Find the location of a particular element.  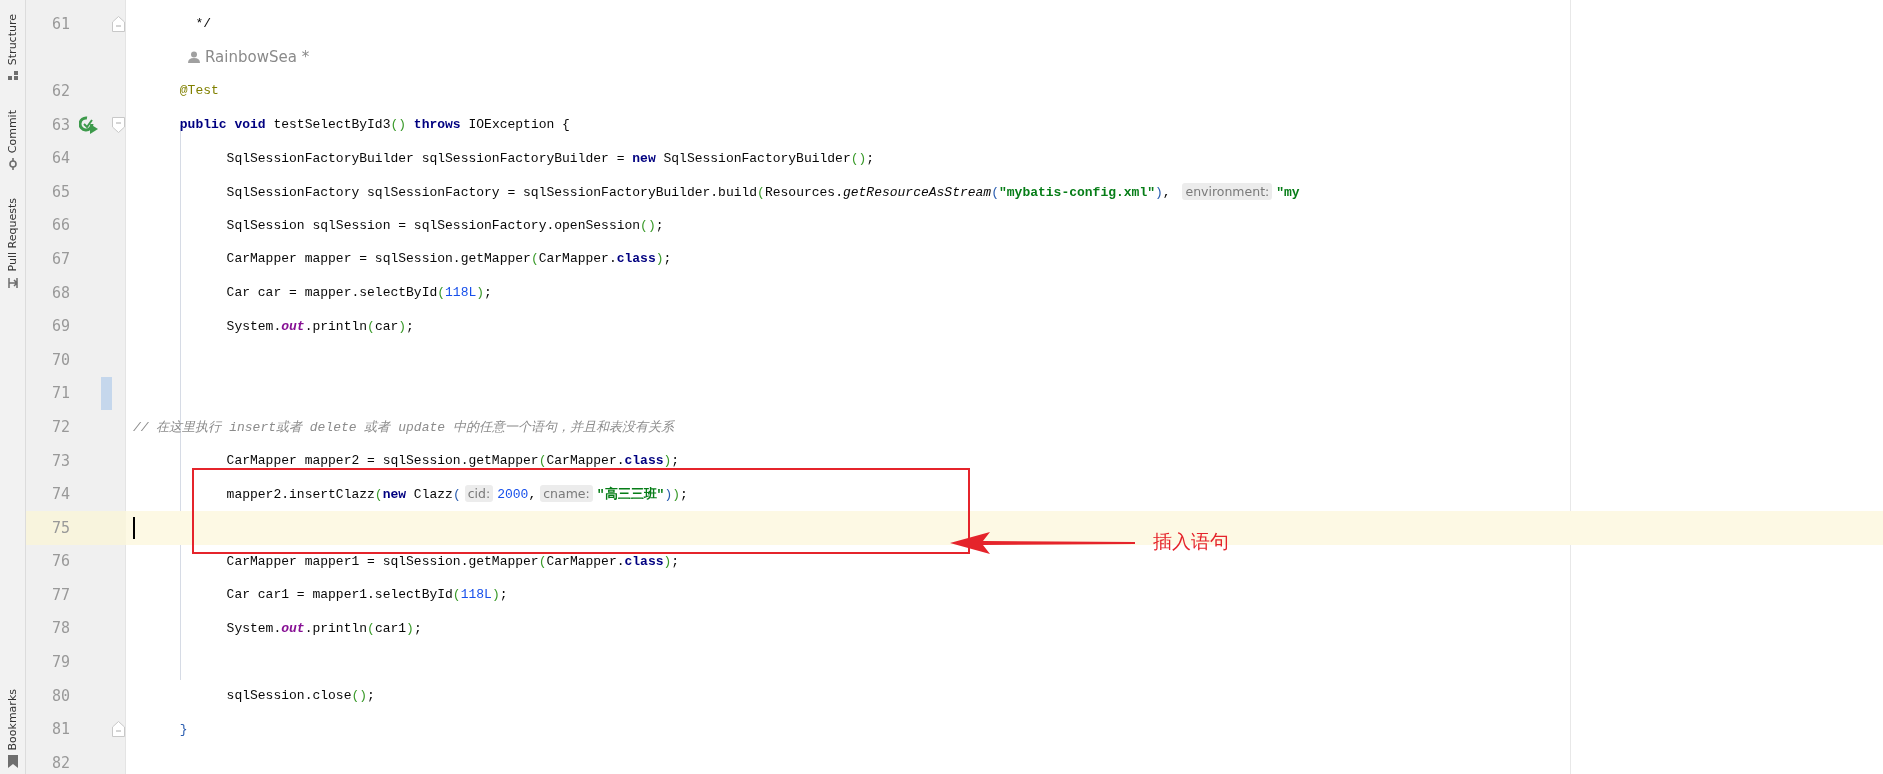

code-line: SqlSessionFactory sqlSessionFactory = sqlSessionFactoryBuilder.build(Resources.getResourceAsStream("mybatis-config.xml"), environment: "my is located at coordinates (762, 191).